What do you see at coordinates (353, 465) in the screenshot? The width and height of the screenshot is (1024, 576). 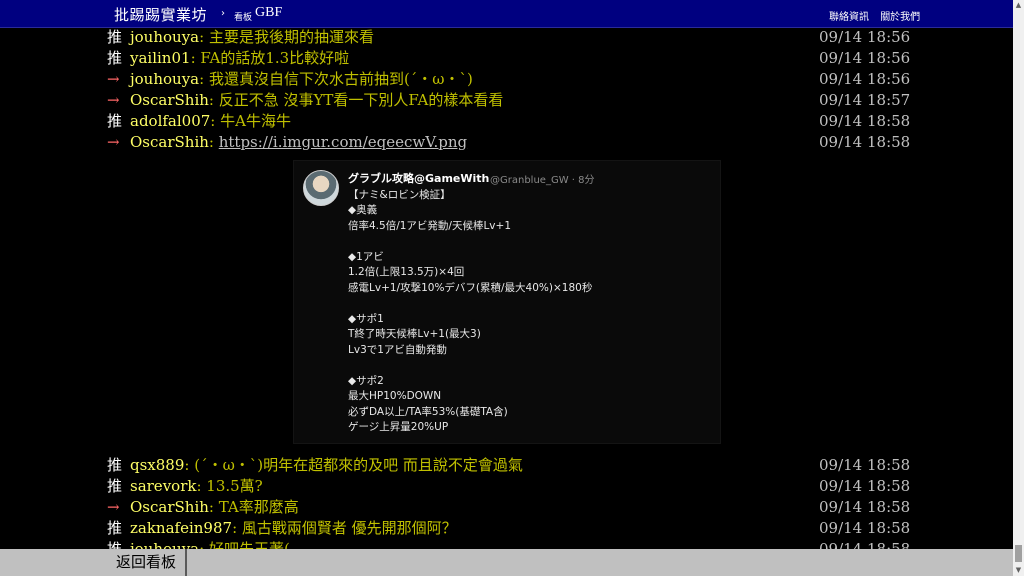 I see `push-content: : (´・ω・`)明年在超都來的及吧 而且說不定會過氣` at bounding box center [353, 465].